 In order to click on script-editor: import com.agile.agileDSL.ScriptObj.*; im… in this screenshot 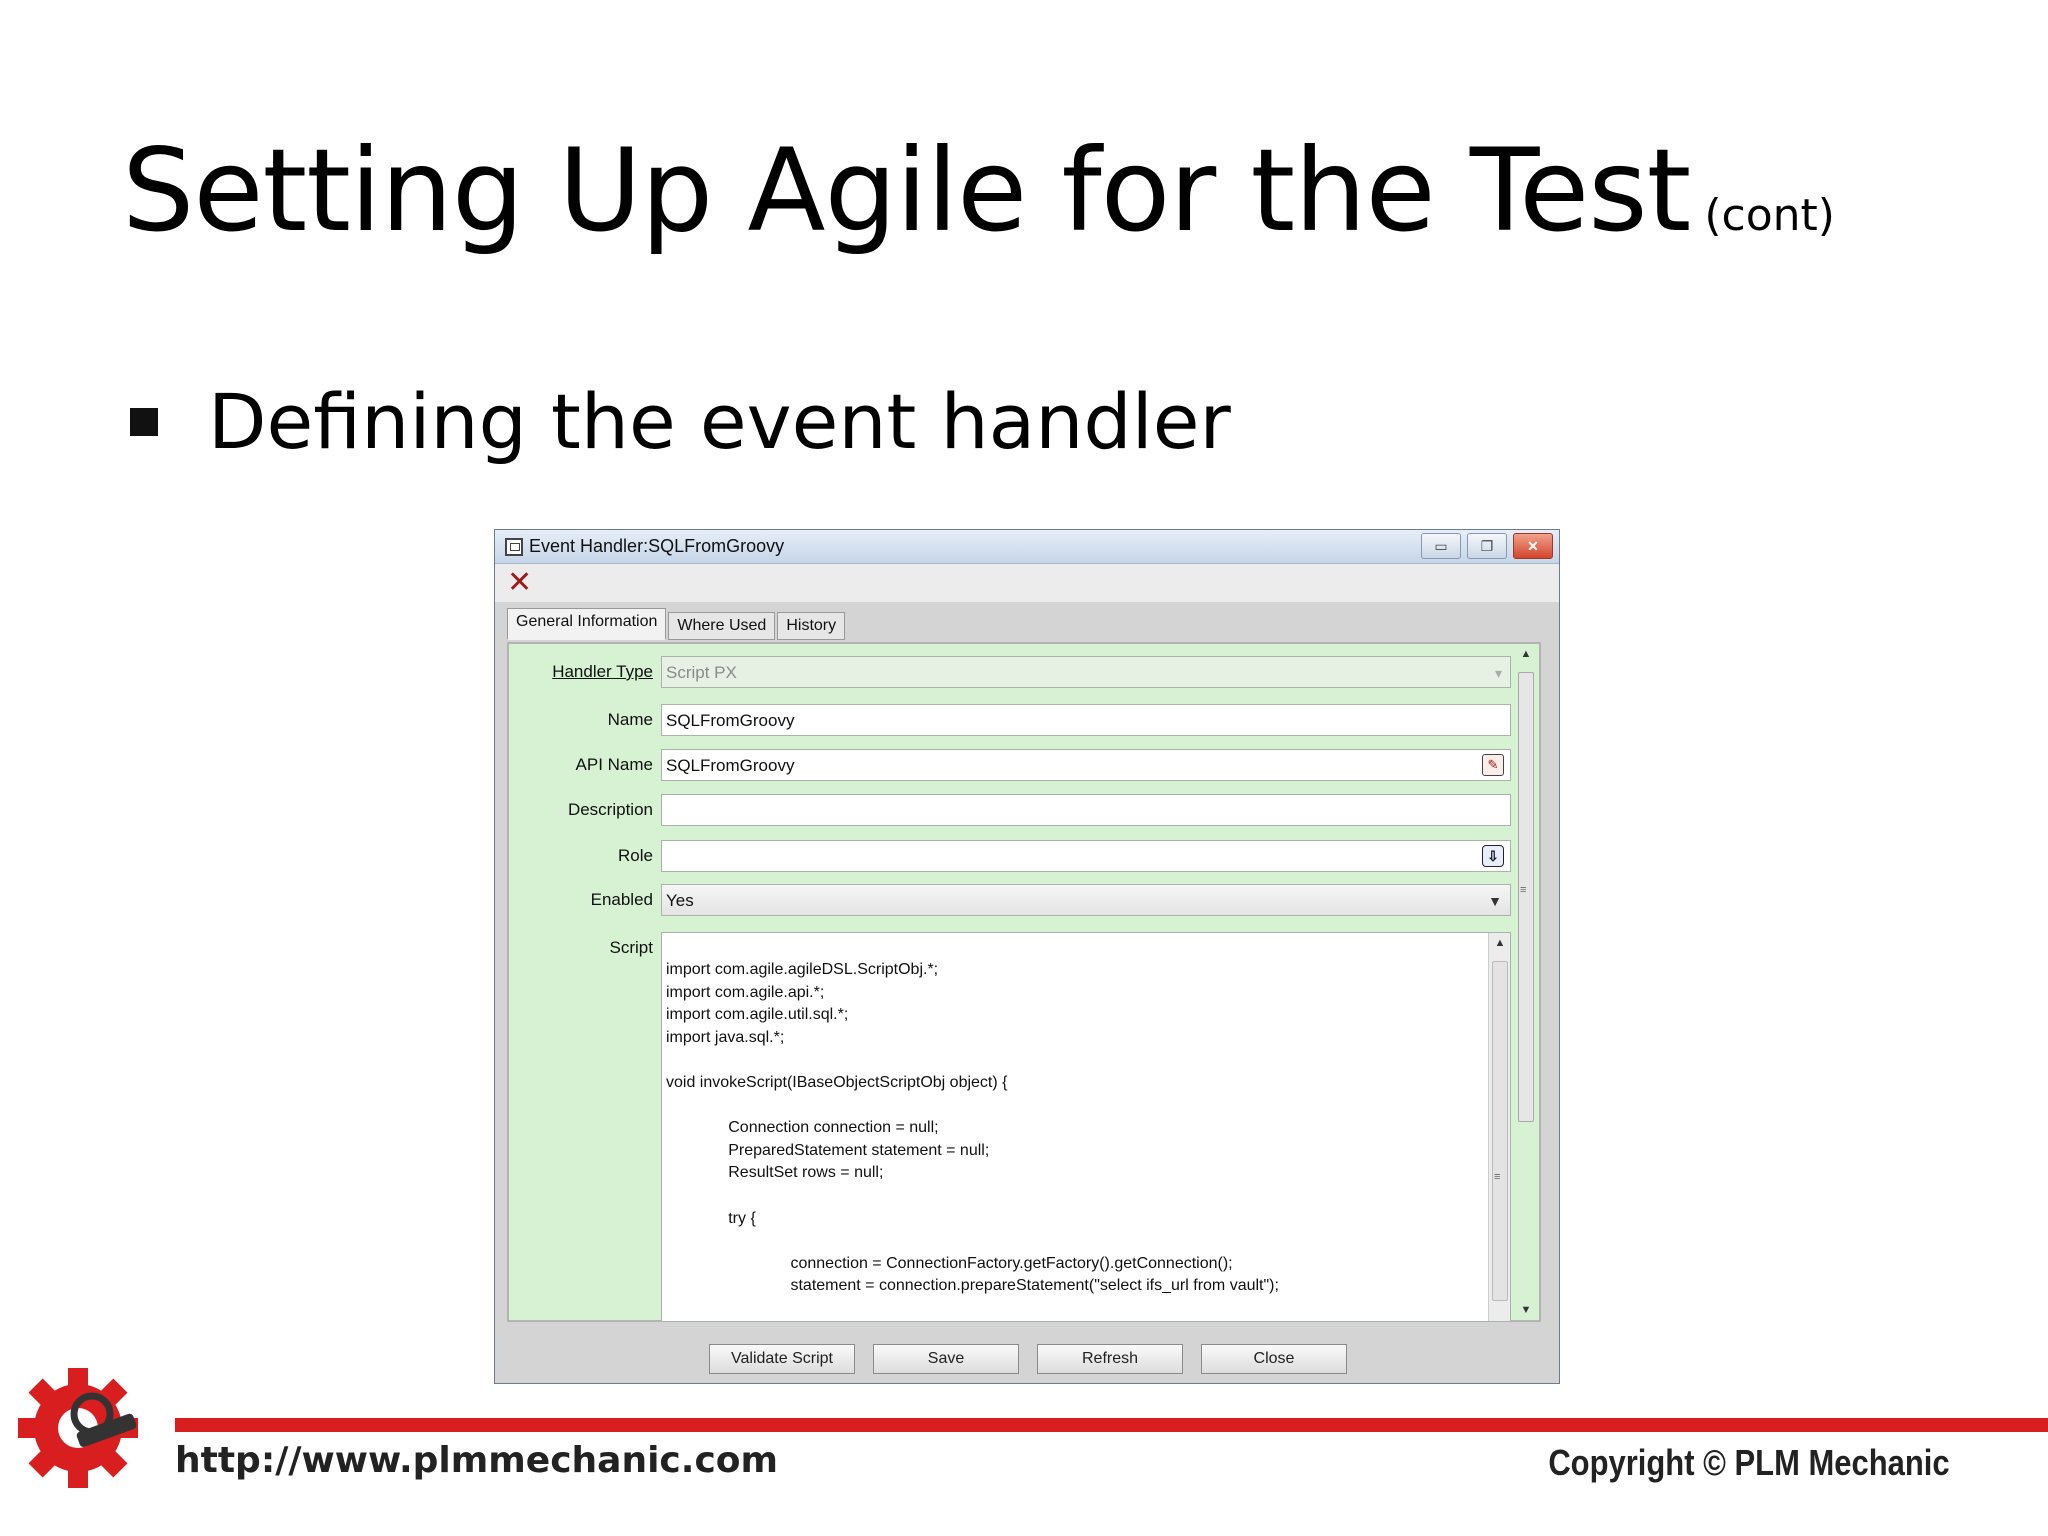, I will do `click(1086, 1127)`.